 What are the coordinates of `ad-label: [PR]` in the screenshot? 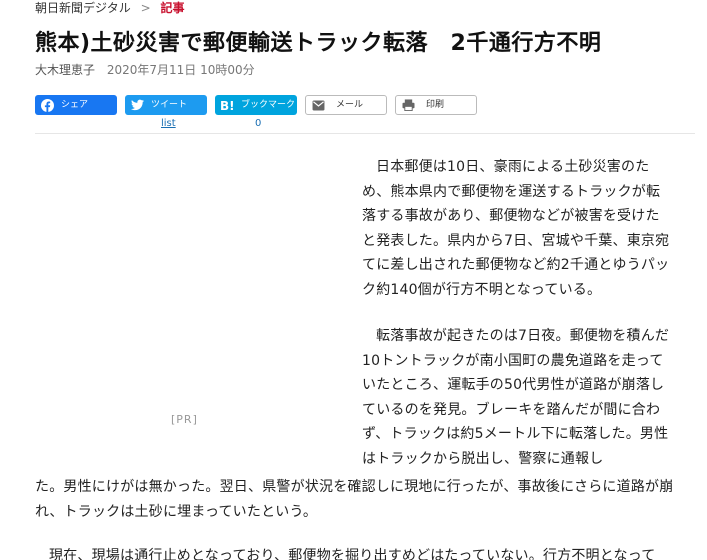 It's located at (184, 419).